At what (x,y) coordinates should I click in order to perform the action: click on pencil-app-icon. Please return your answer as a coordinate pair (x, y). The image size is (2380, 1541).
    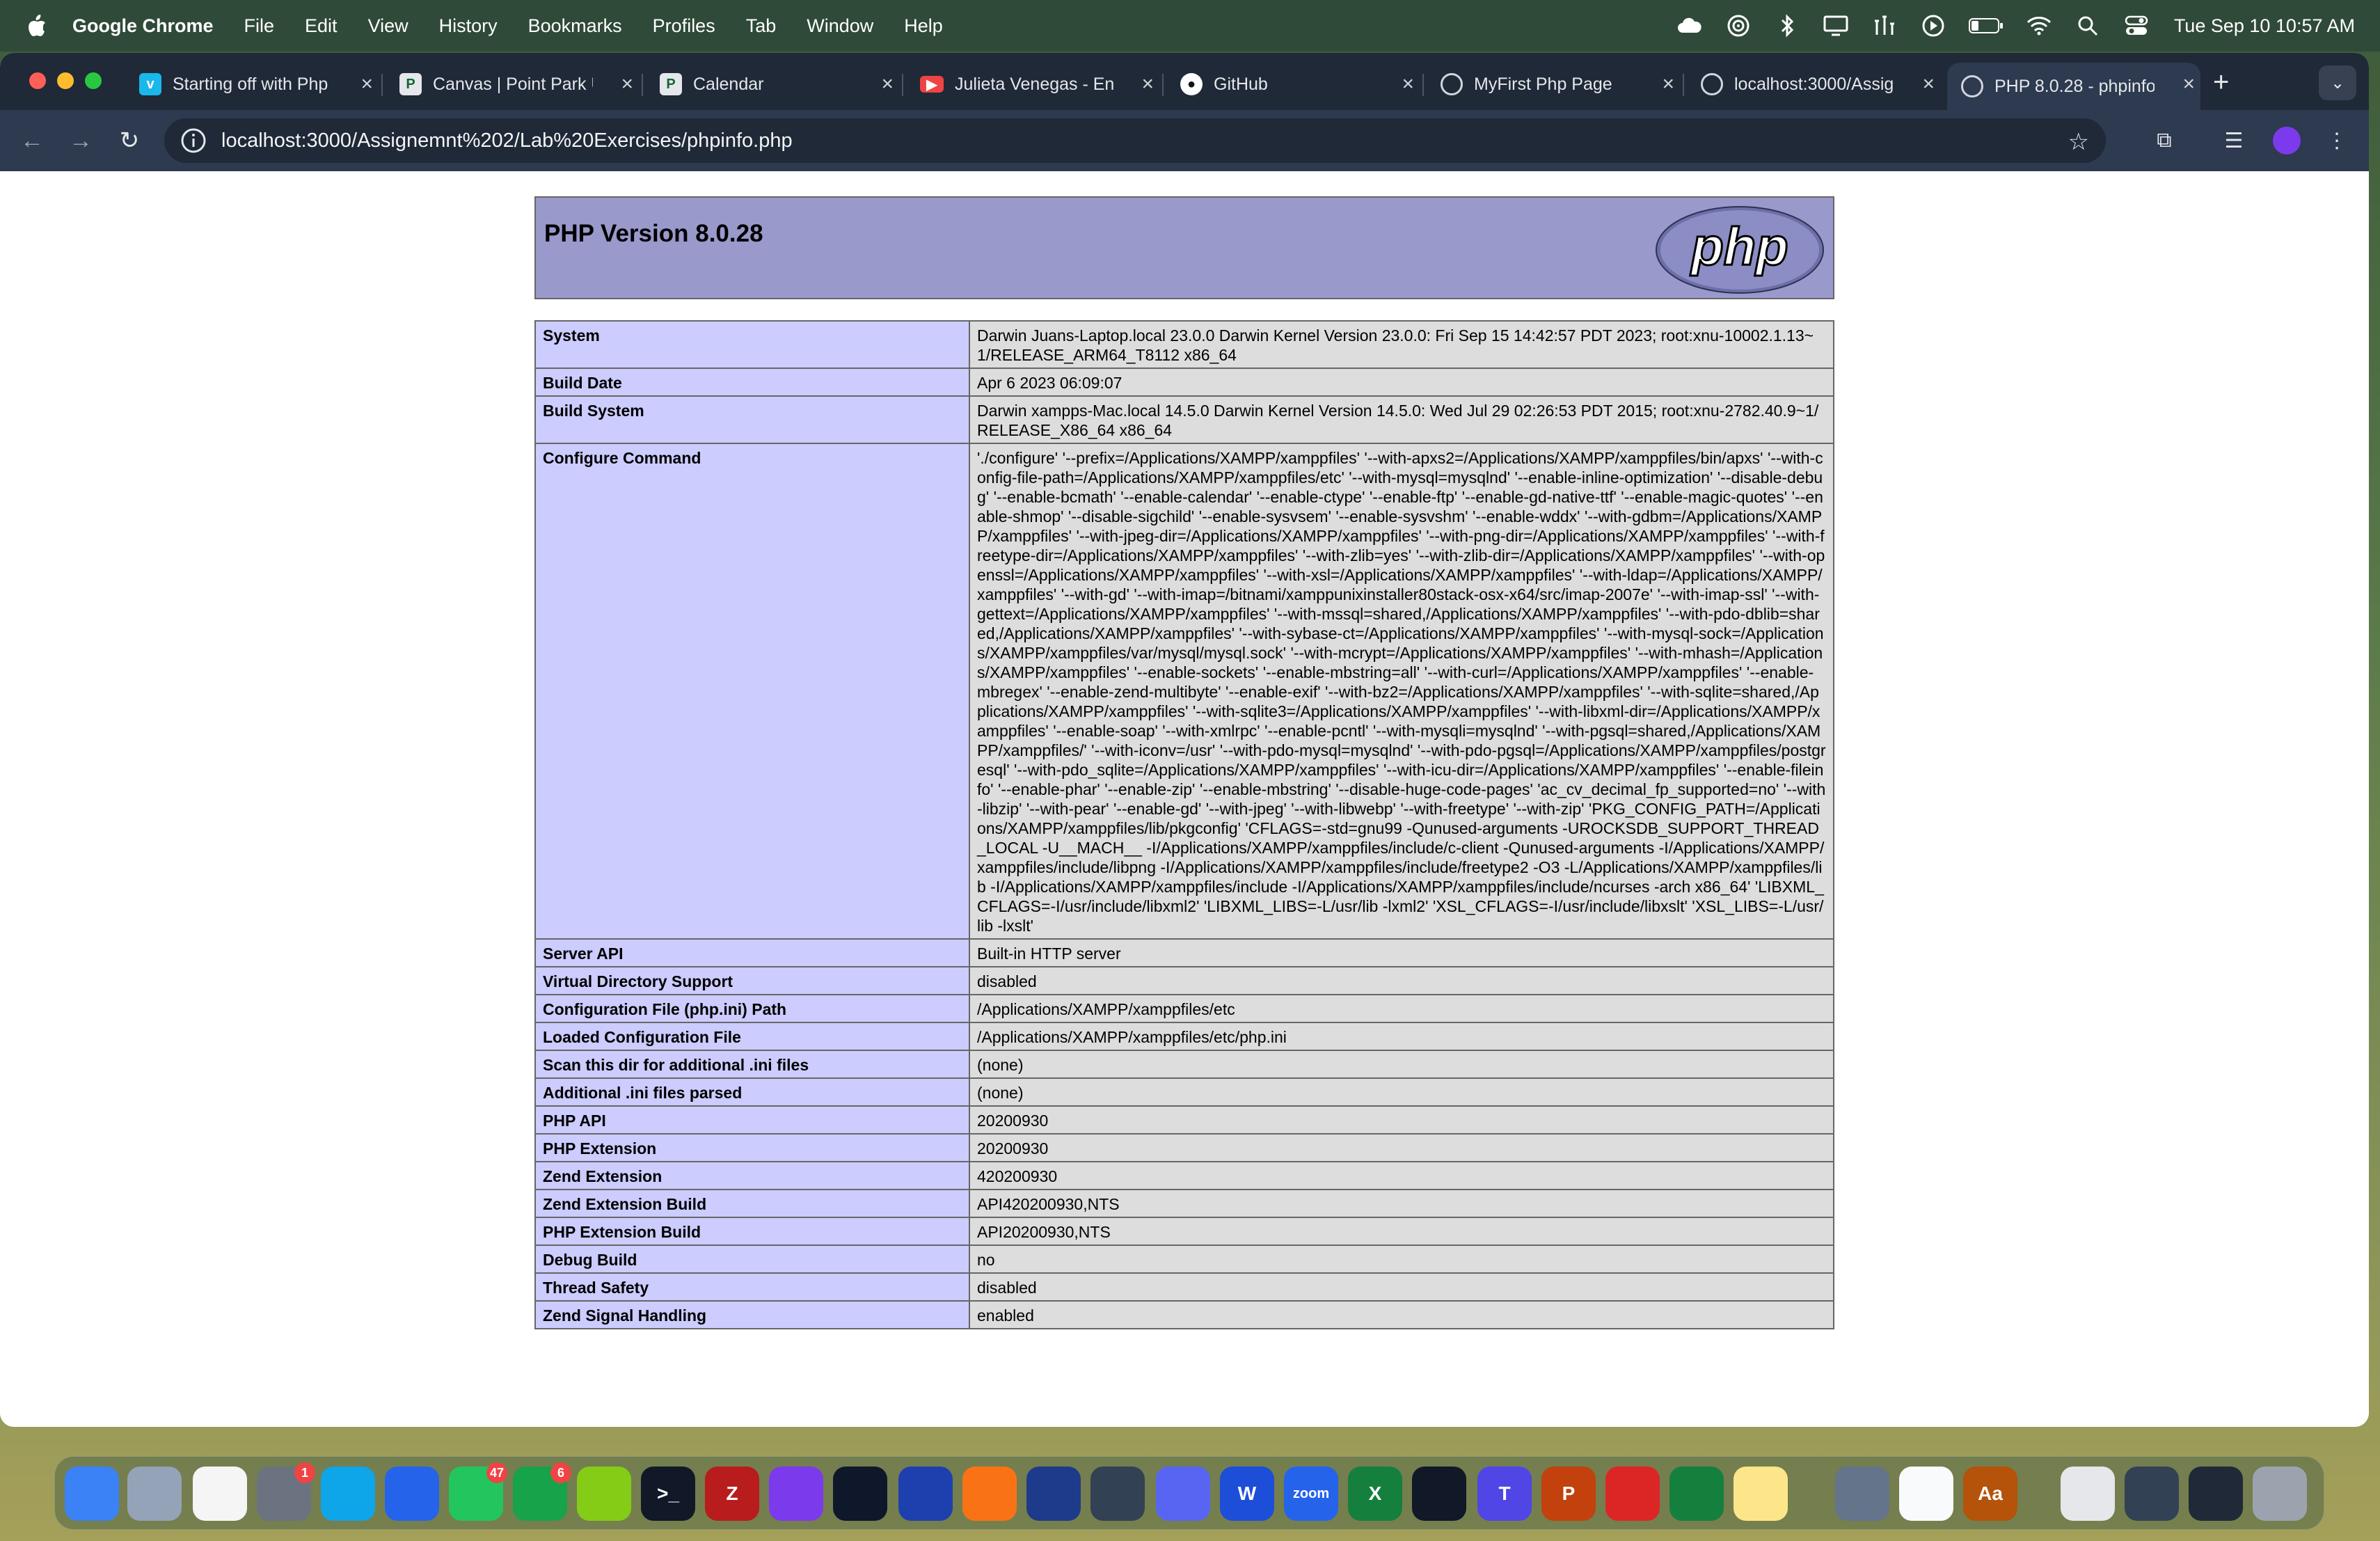
    Looking at the image, I should click on (989, 1494).